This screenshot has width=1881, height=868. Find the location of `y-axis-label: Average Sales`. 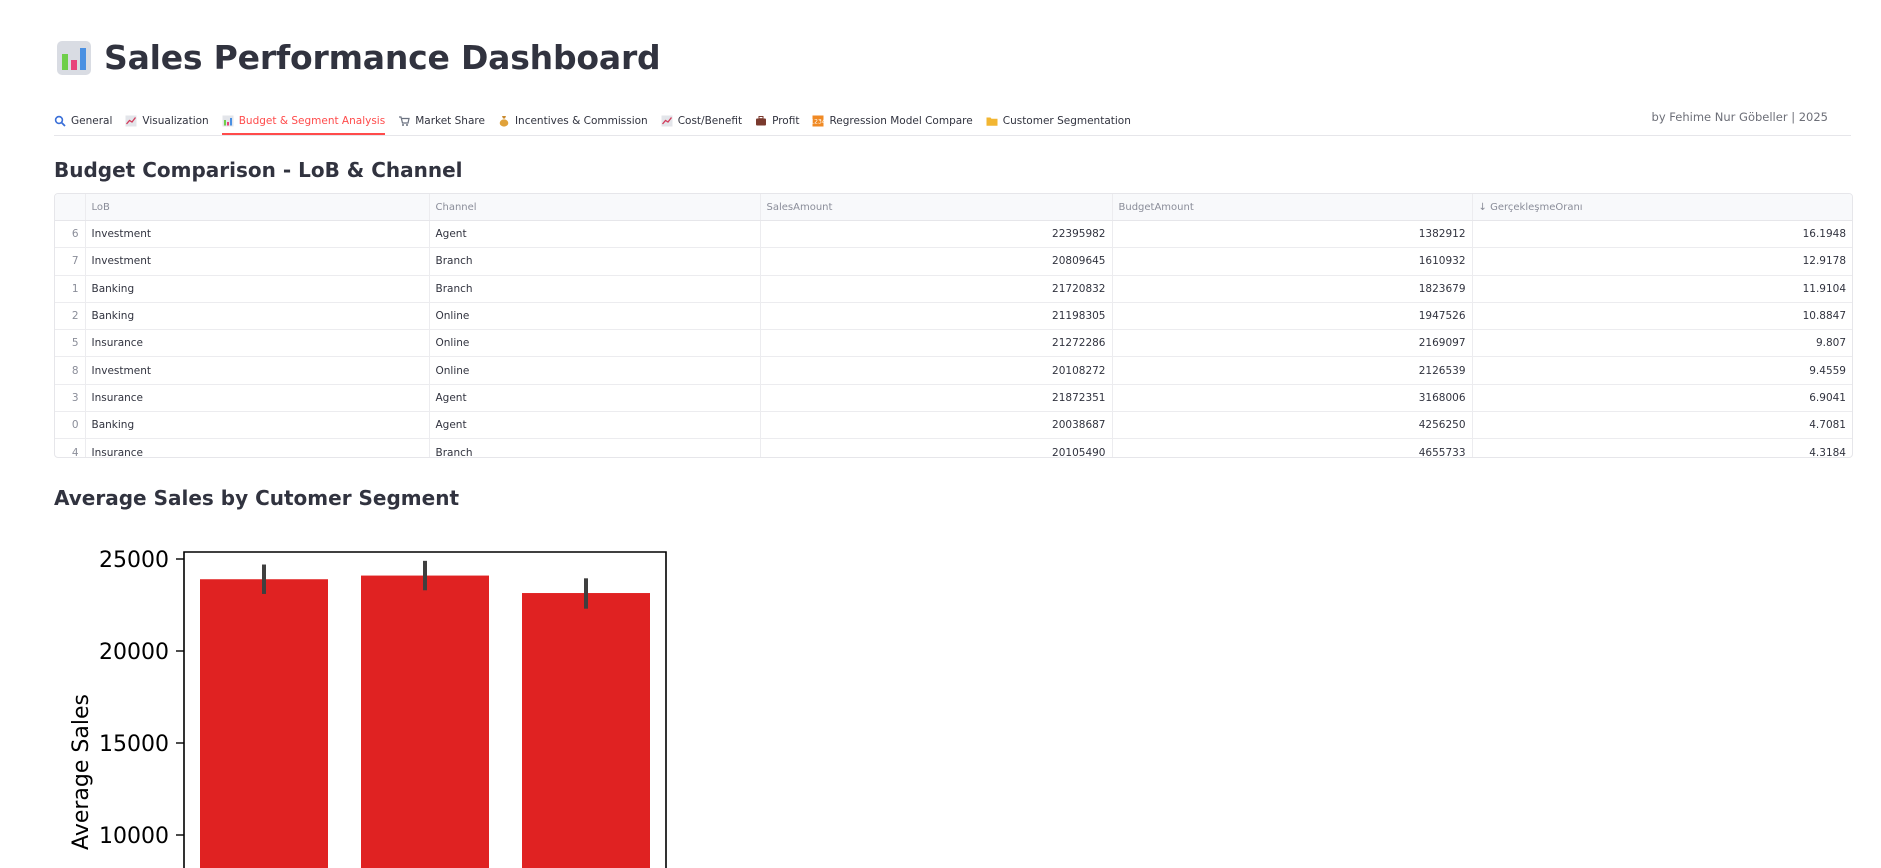

y-axis-label: Average Sales is located at coordinates (81, 772).